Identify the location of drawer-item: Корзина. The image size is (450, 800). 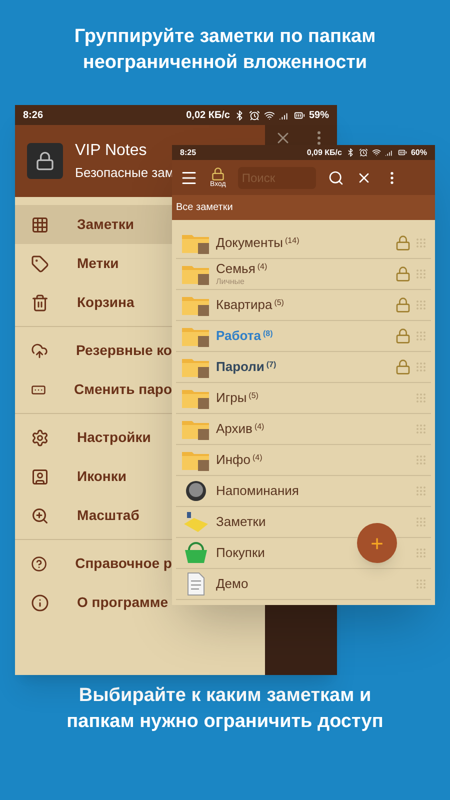
(93, 302).